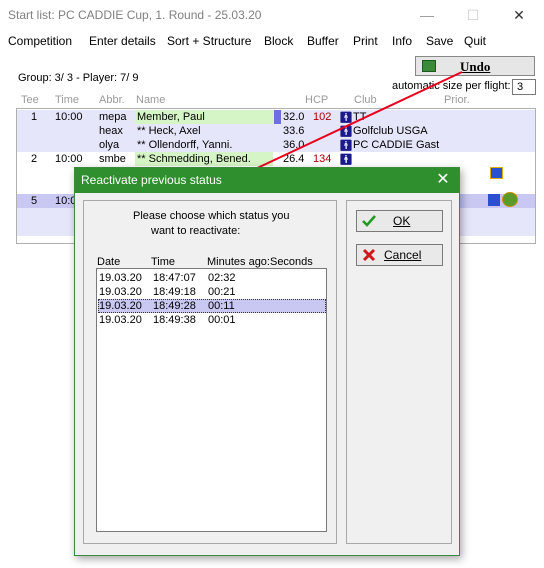 This screenshot has width=544, height=568. I want to click on status-time: 18:47:07, so click(174, 278).